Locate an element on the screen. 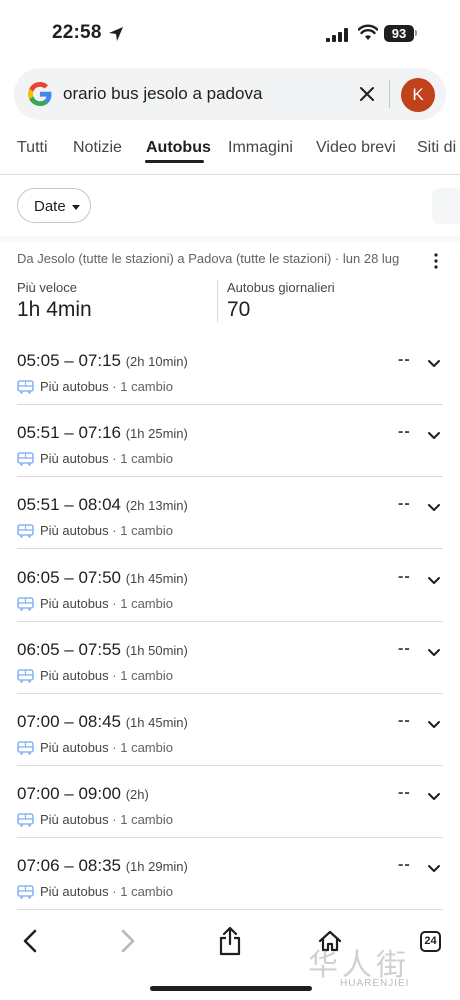 This screenshot has height=1000, width=460. trip-time-range: 06:05 – 07:55 is located at coordinates (69, 649).